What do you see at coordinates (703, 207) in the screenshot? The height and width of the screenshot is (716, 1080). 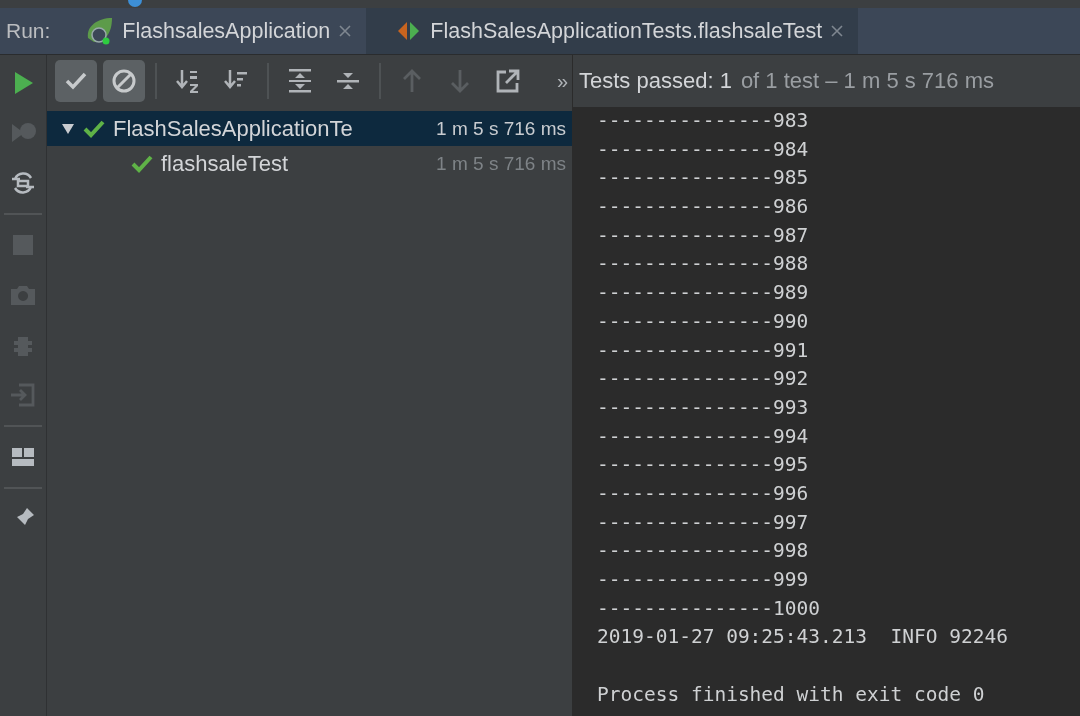 I see `console-line: ---------------986` at bounding box center [703, 207].